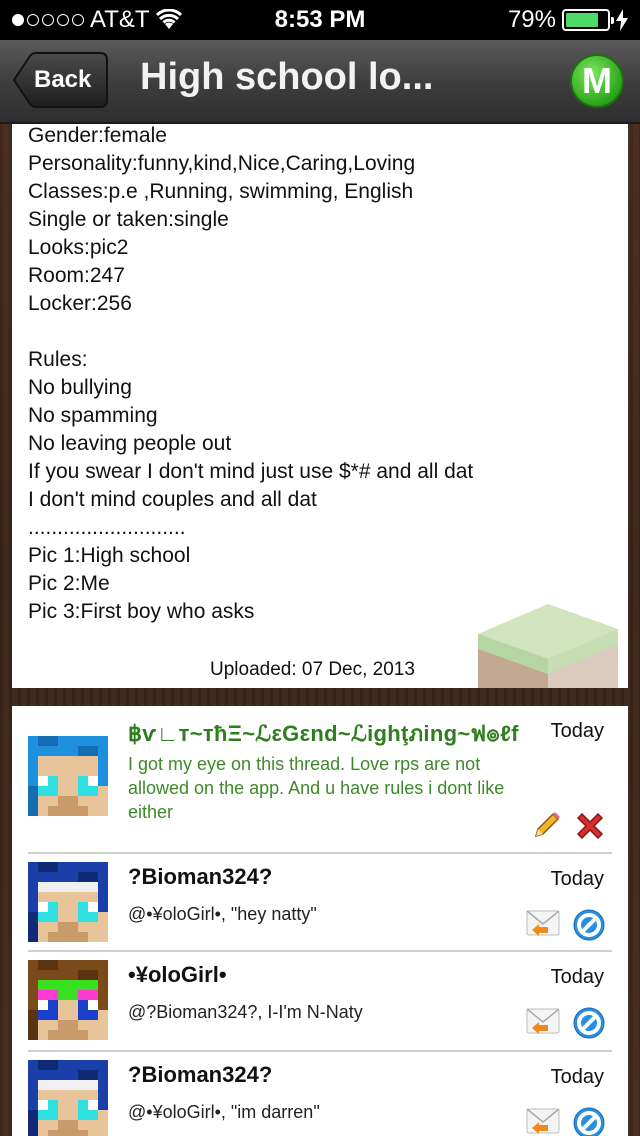 The height and width of the screenshot is (1136, 640). I want to click on post-line: Classes:p.e ,Running, swimming, English, so click(221, 191).